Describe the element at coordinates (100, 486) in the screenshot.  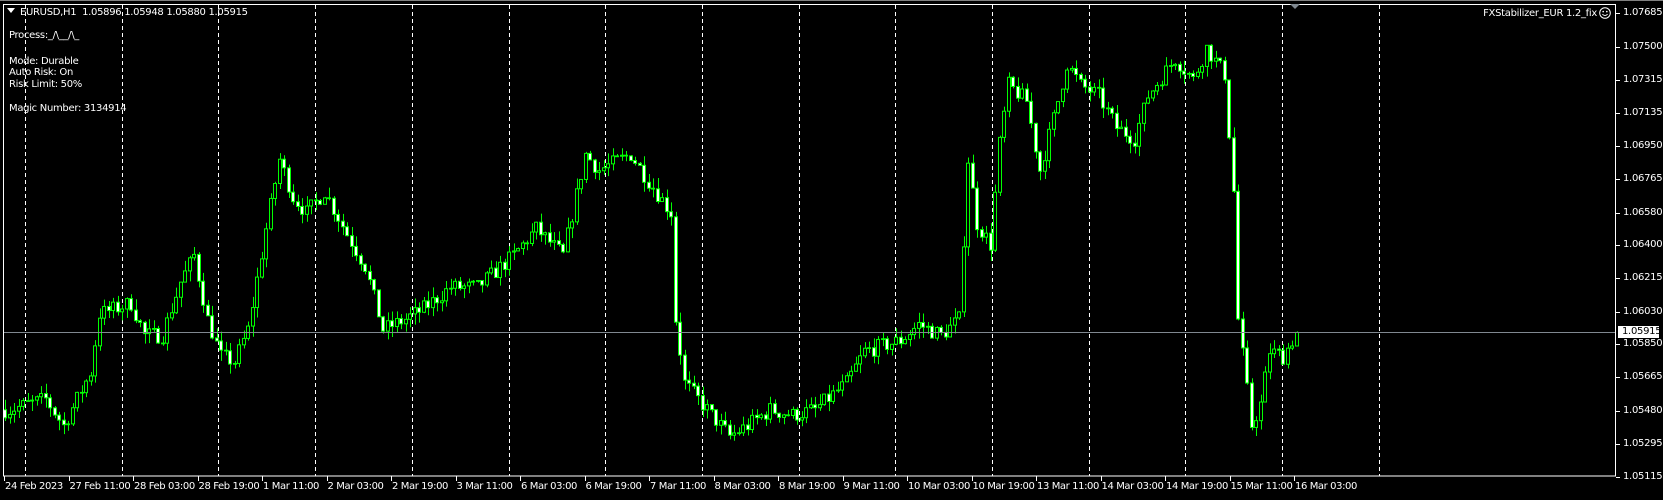
I see `time-tick-label: 27 Feb 11:00` at that location.